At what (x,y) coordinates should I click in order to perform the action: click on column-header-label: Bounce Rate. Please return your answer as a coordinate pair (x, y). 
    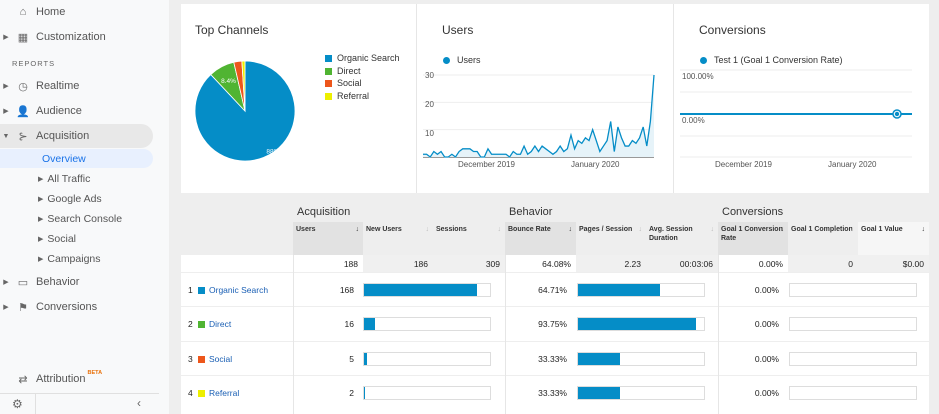
    Looking at the image, I should click on (529, 229).